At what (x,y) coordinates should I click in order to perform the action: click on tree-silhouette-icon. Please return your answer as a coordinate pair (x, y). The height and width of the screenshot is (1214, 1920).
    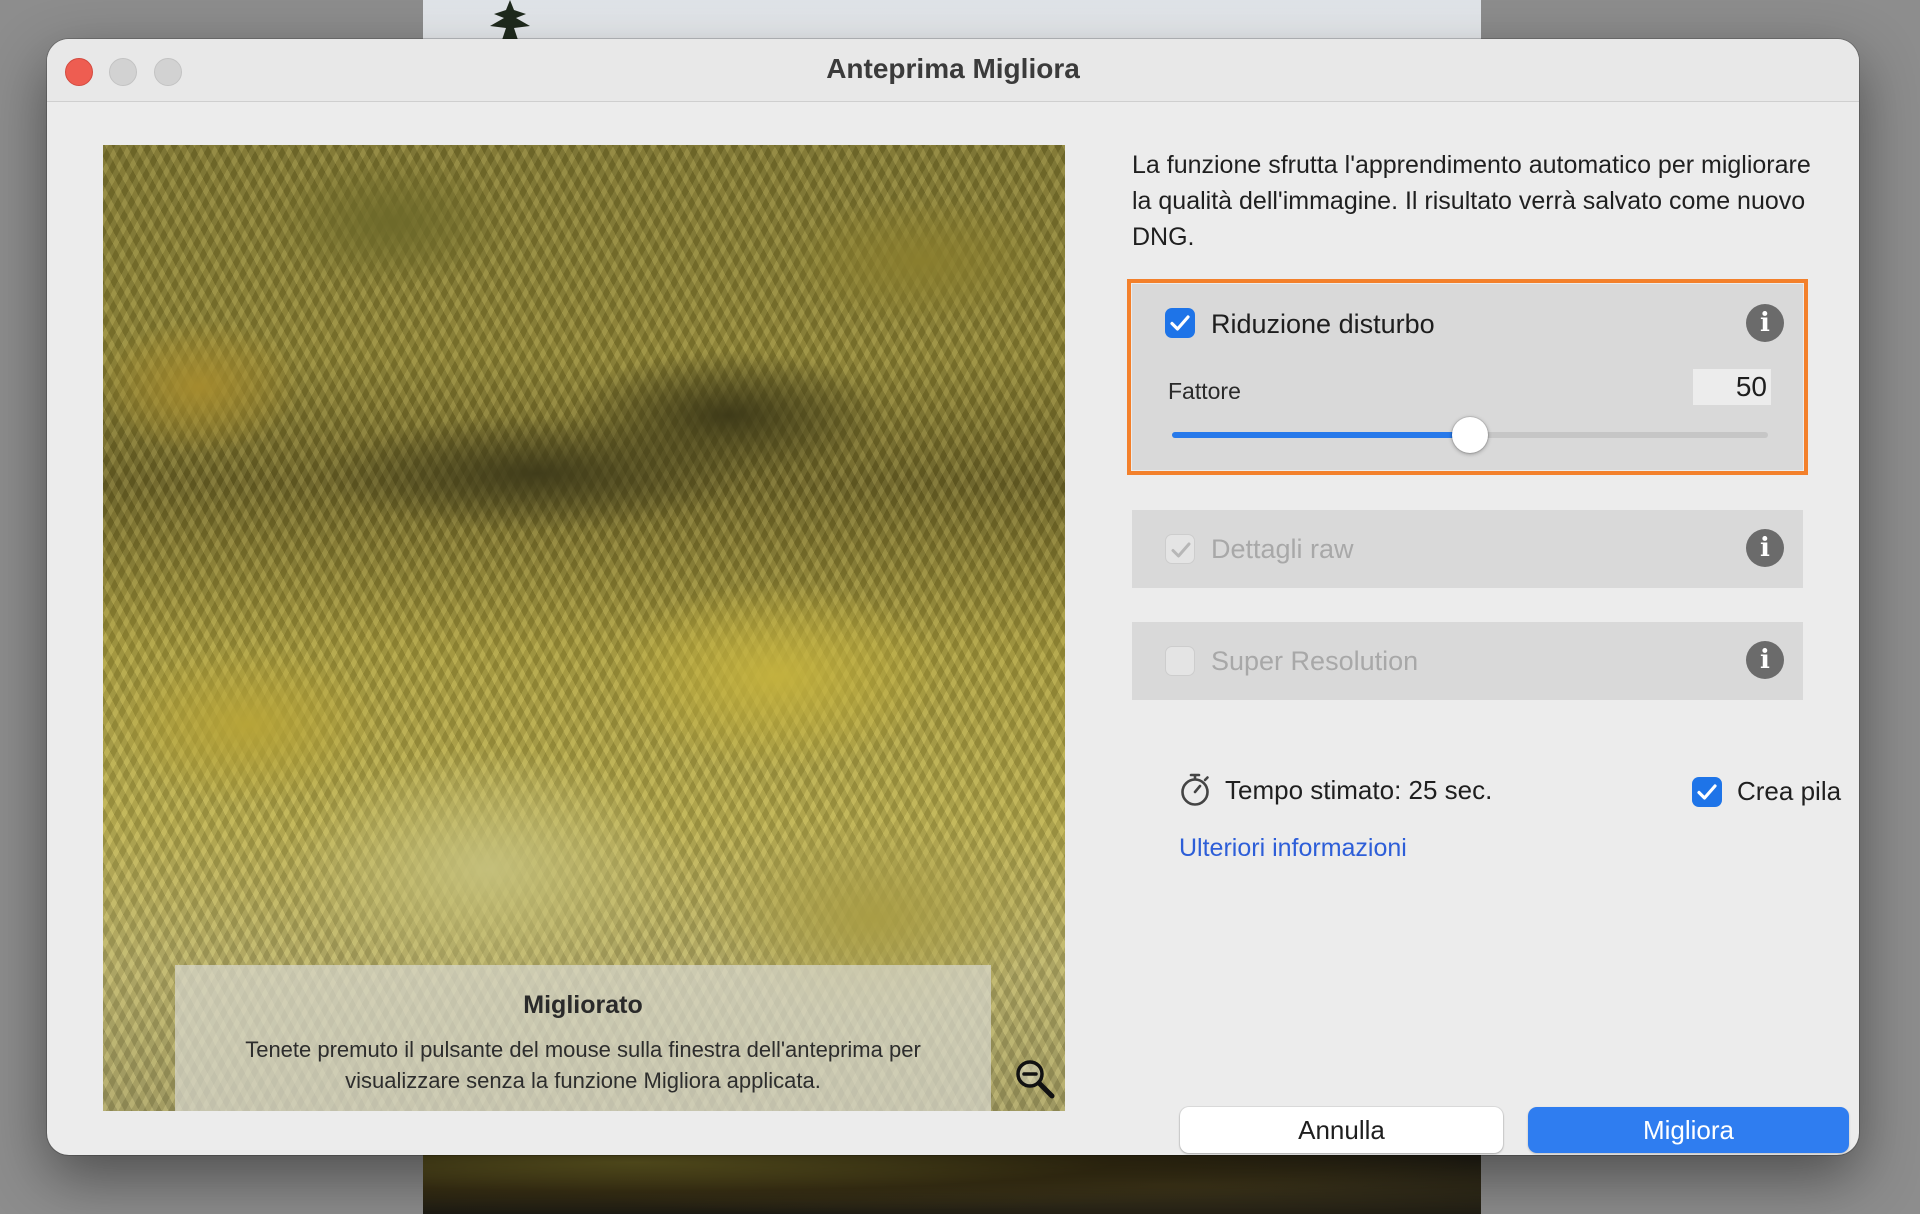
    Looking at the image, I should click on (510, 20).